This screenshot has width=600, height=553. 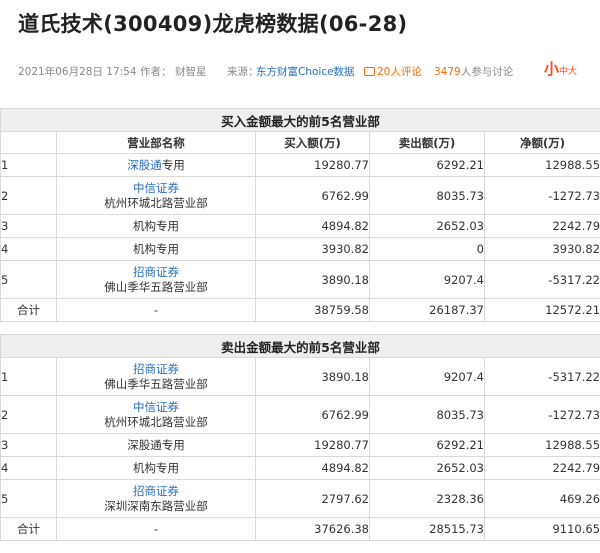 I want to click on publish-date: 2021年06月28日 17:54, so click(x=77, y=72).